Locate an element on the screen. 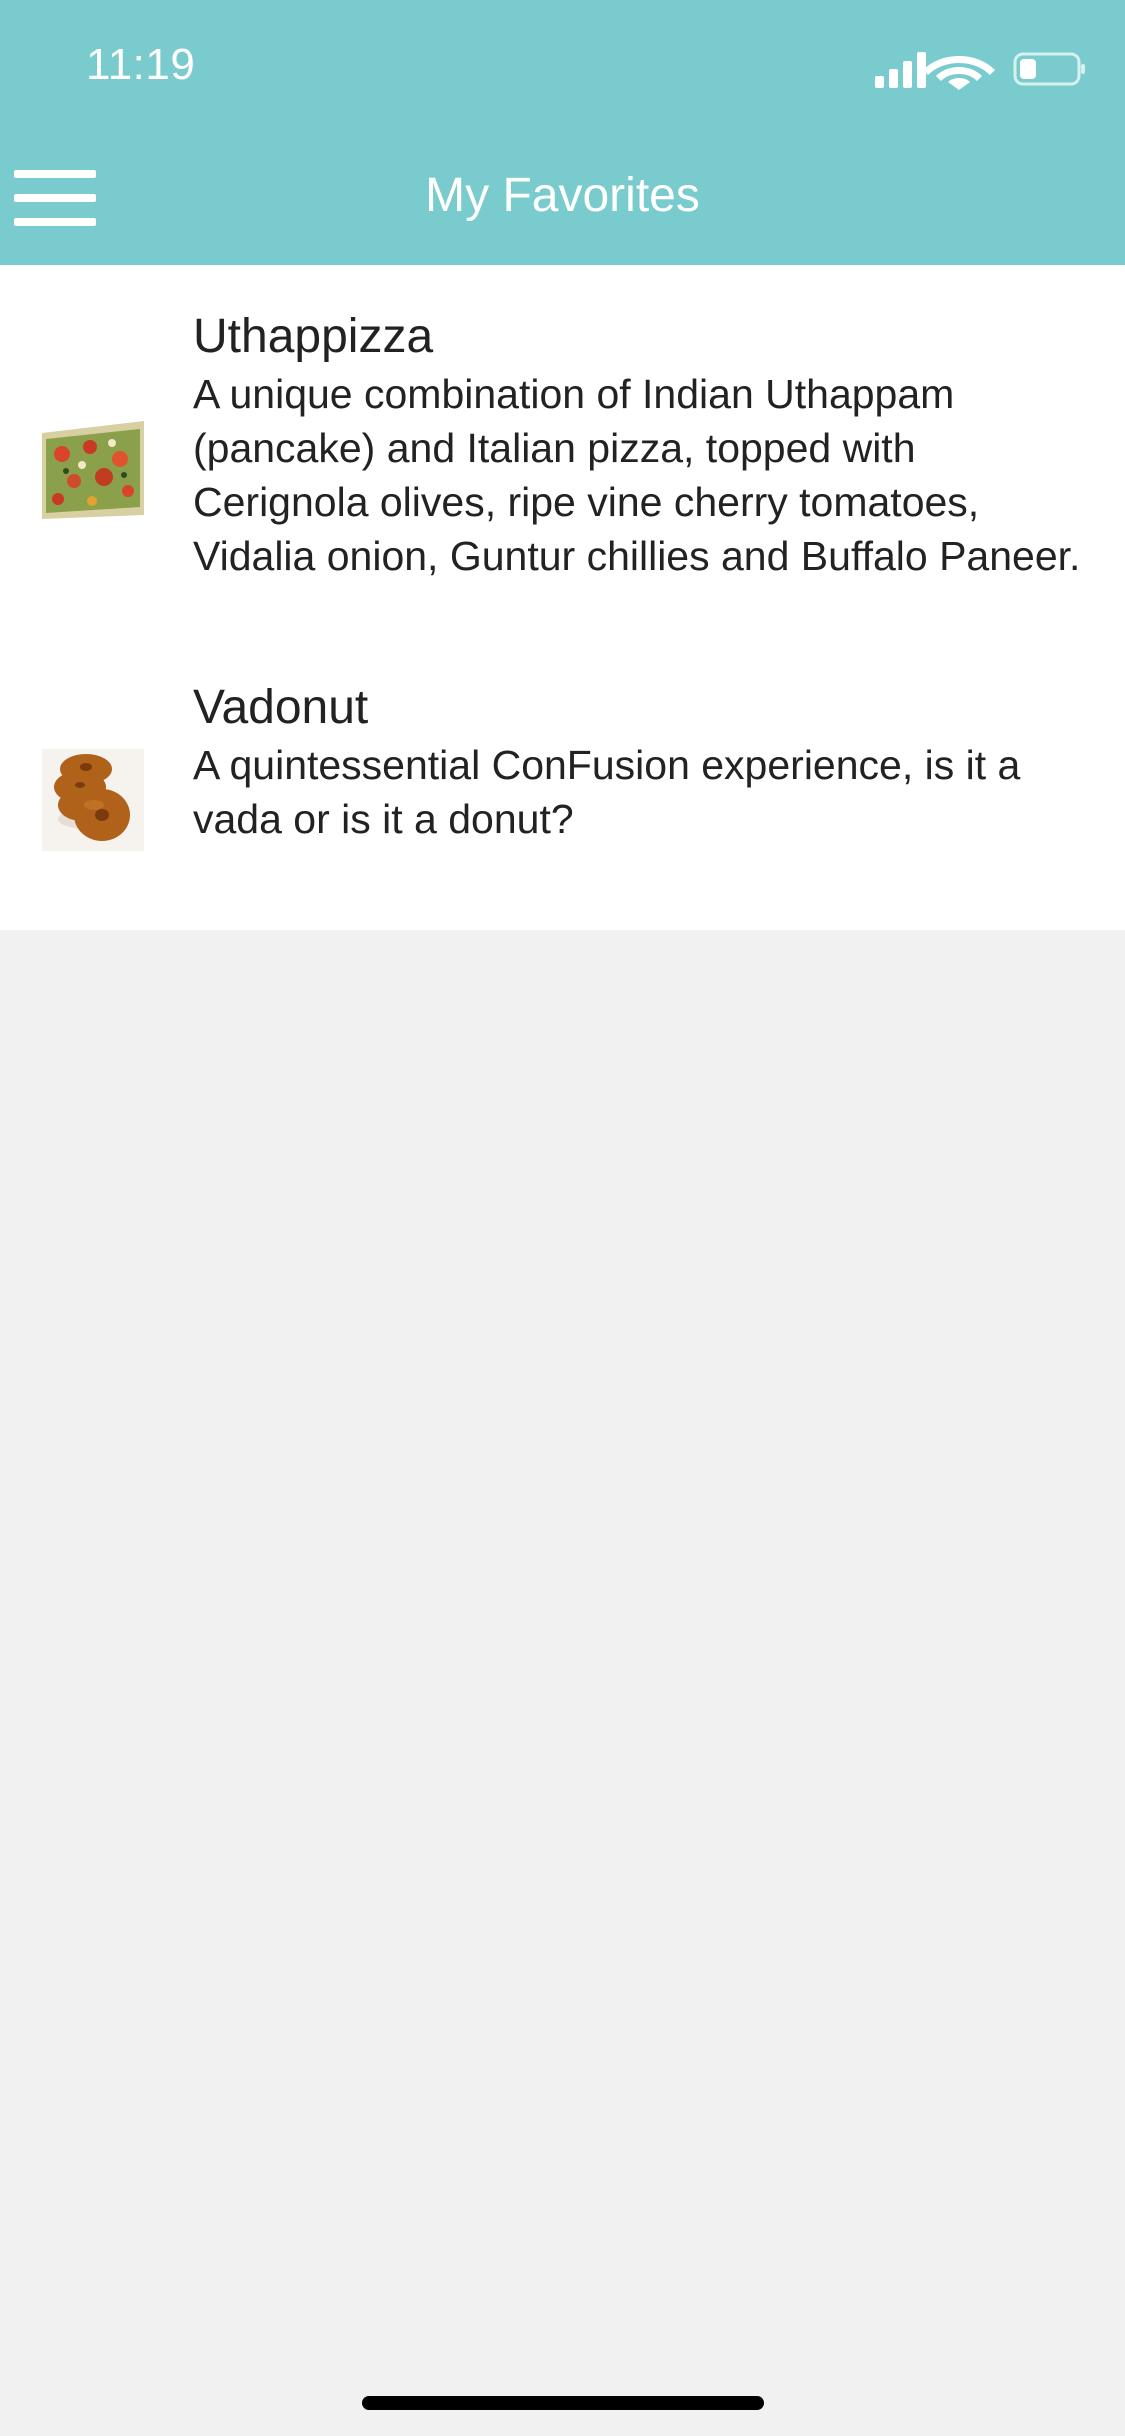  status-icons is located at coordinates (980, 71).